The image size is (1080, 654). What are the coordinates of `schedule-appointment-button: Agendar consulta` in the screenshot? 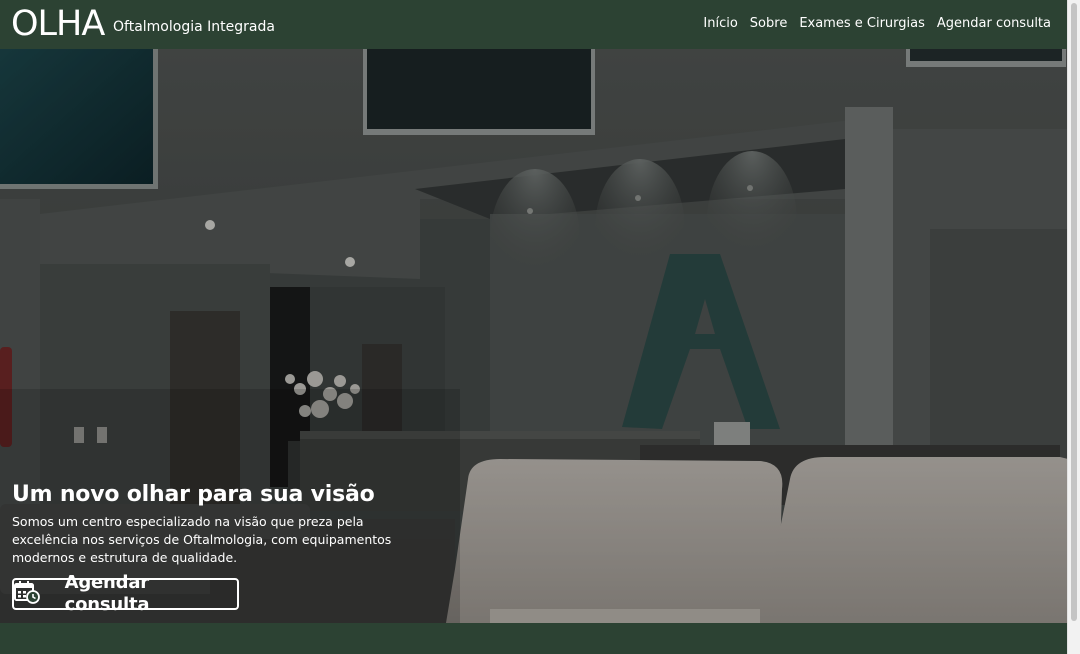 It's located at (125, 593).